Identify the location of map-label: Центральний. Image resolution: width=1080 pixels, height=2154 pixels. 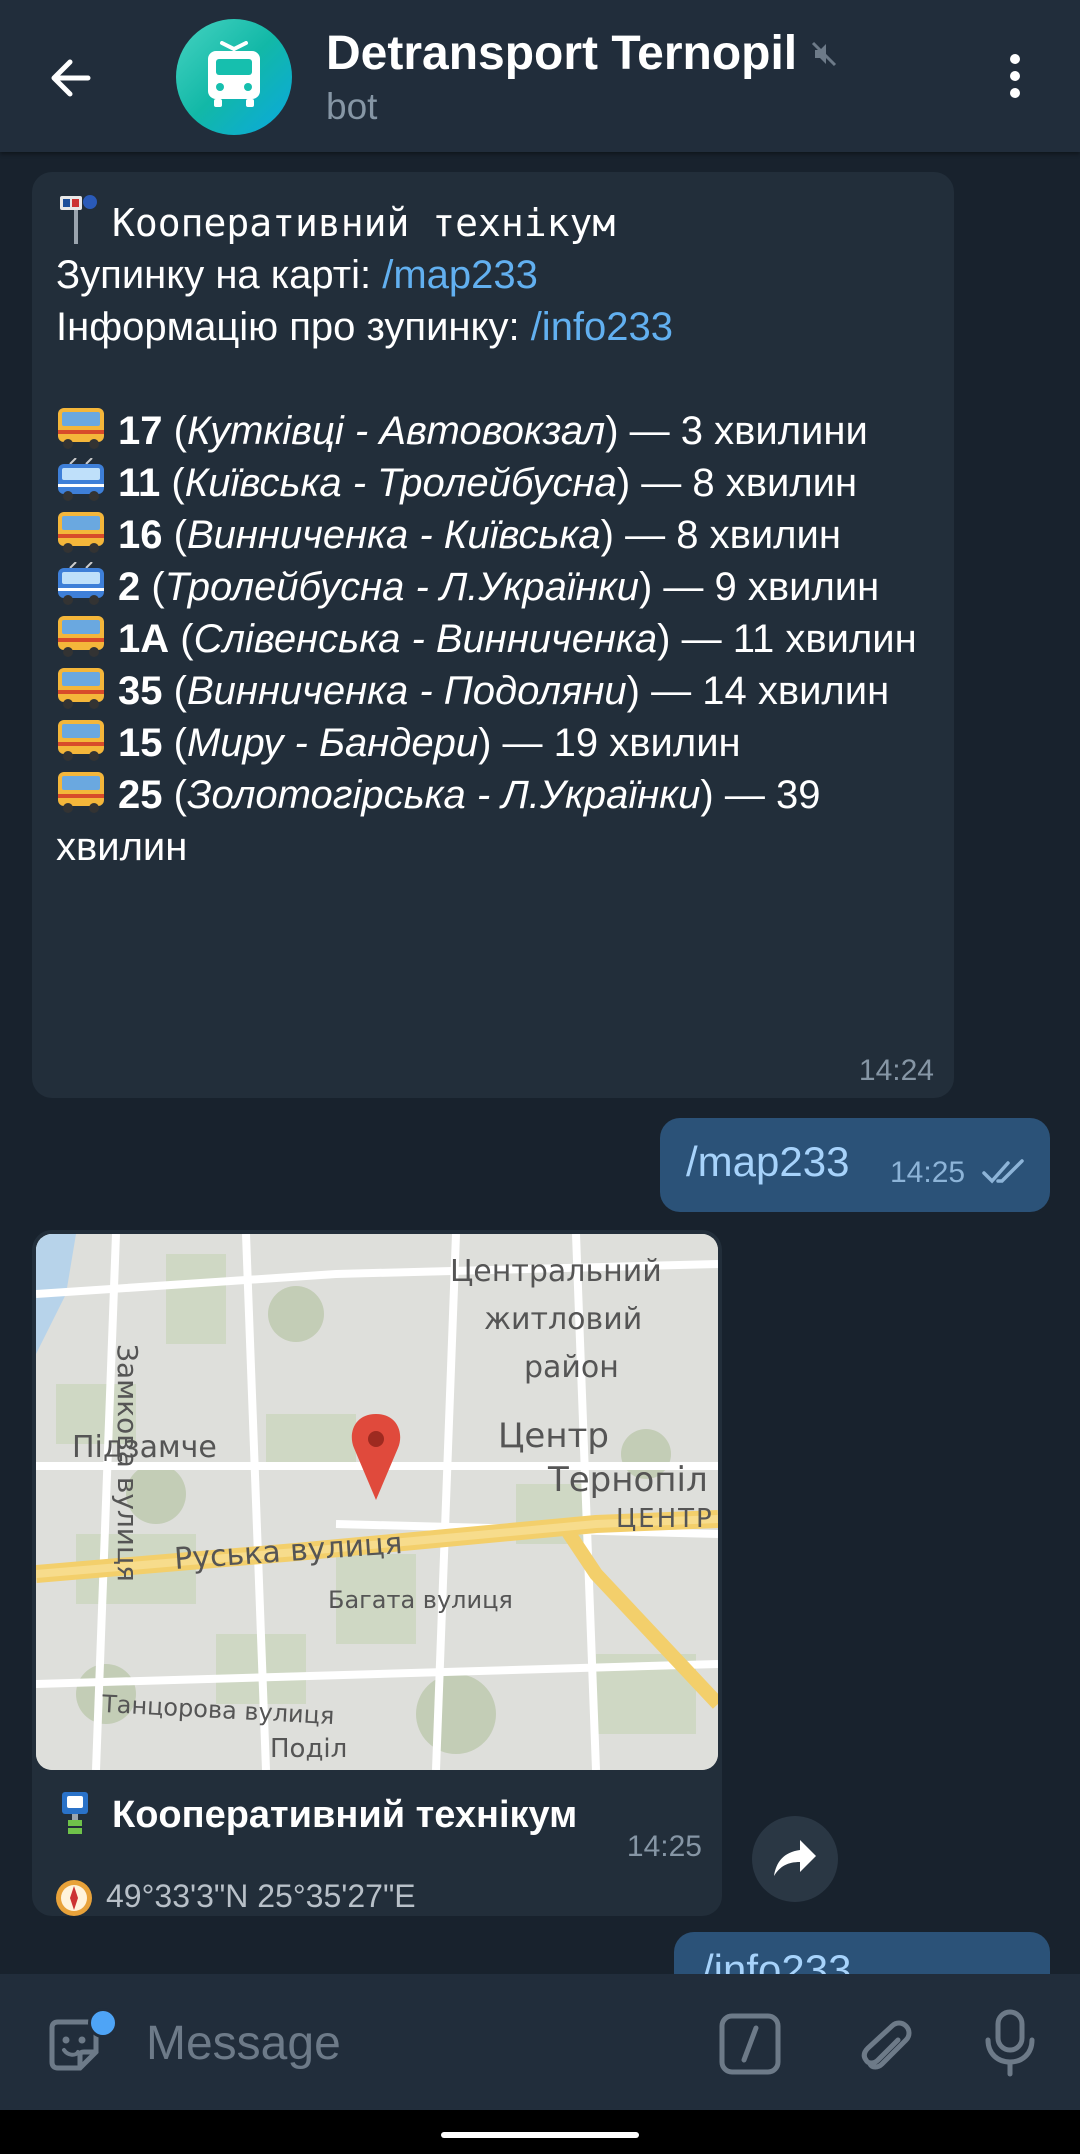
(556, 1271).